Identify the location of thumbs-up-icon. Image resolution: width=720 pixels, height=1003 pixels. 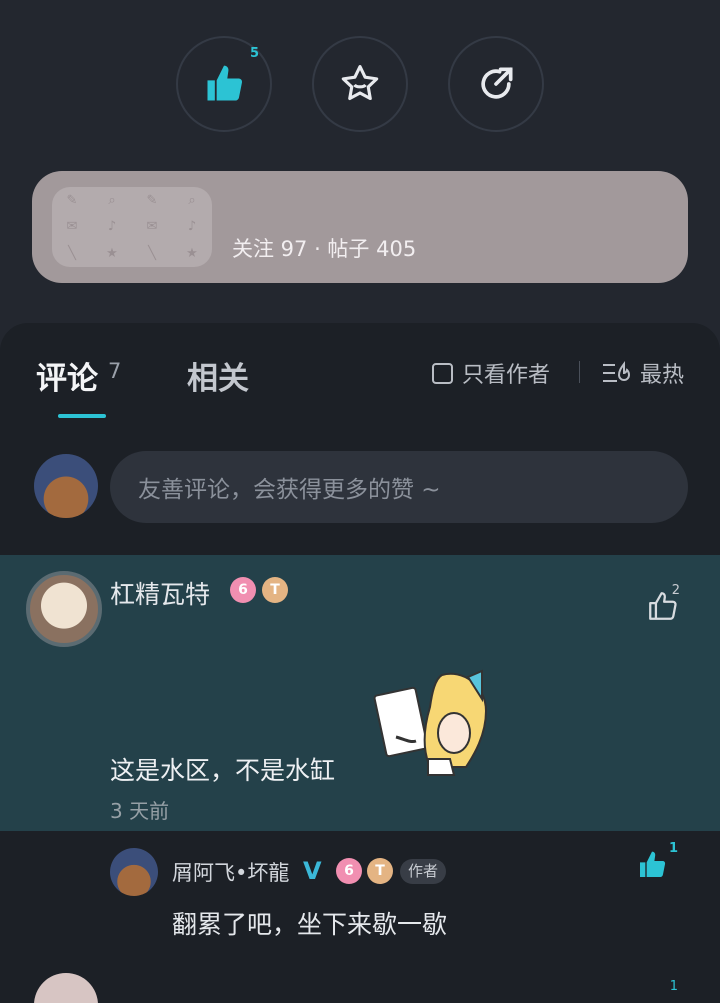
(225, 83).